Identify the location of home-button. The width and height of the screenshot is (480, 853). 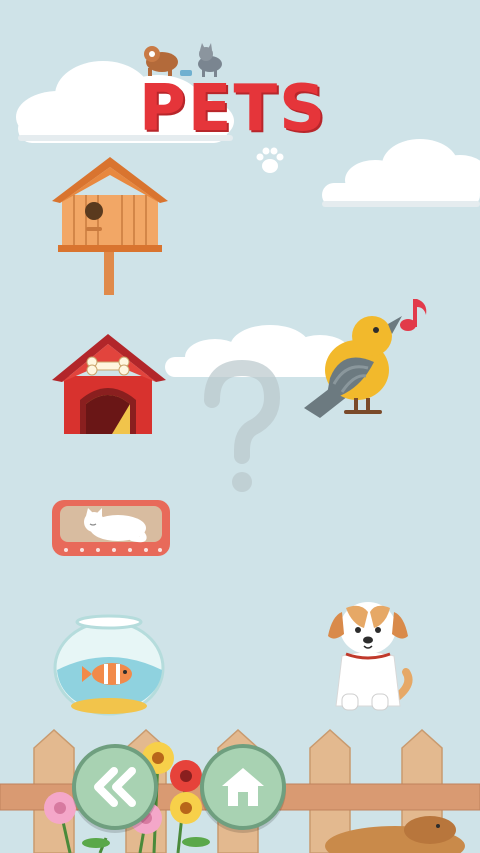
(243, 787).